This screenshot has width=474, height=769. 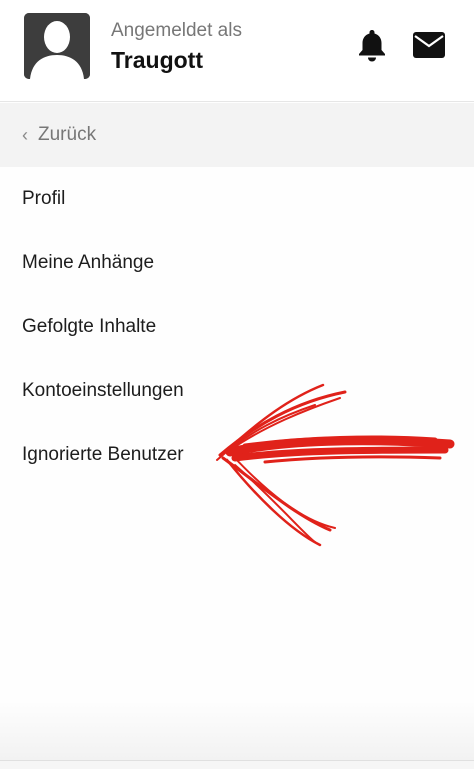 I want to click on menu-item-label: Gefolgte Inhalte, so click(x=89, y=326).